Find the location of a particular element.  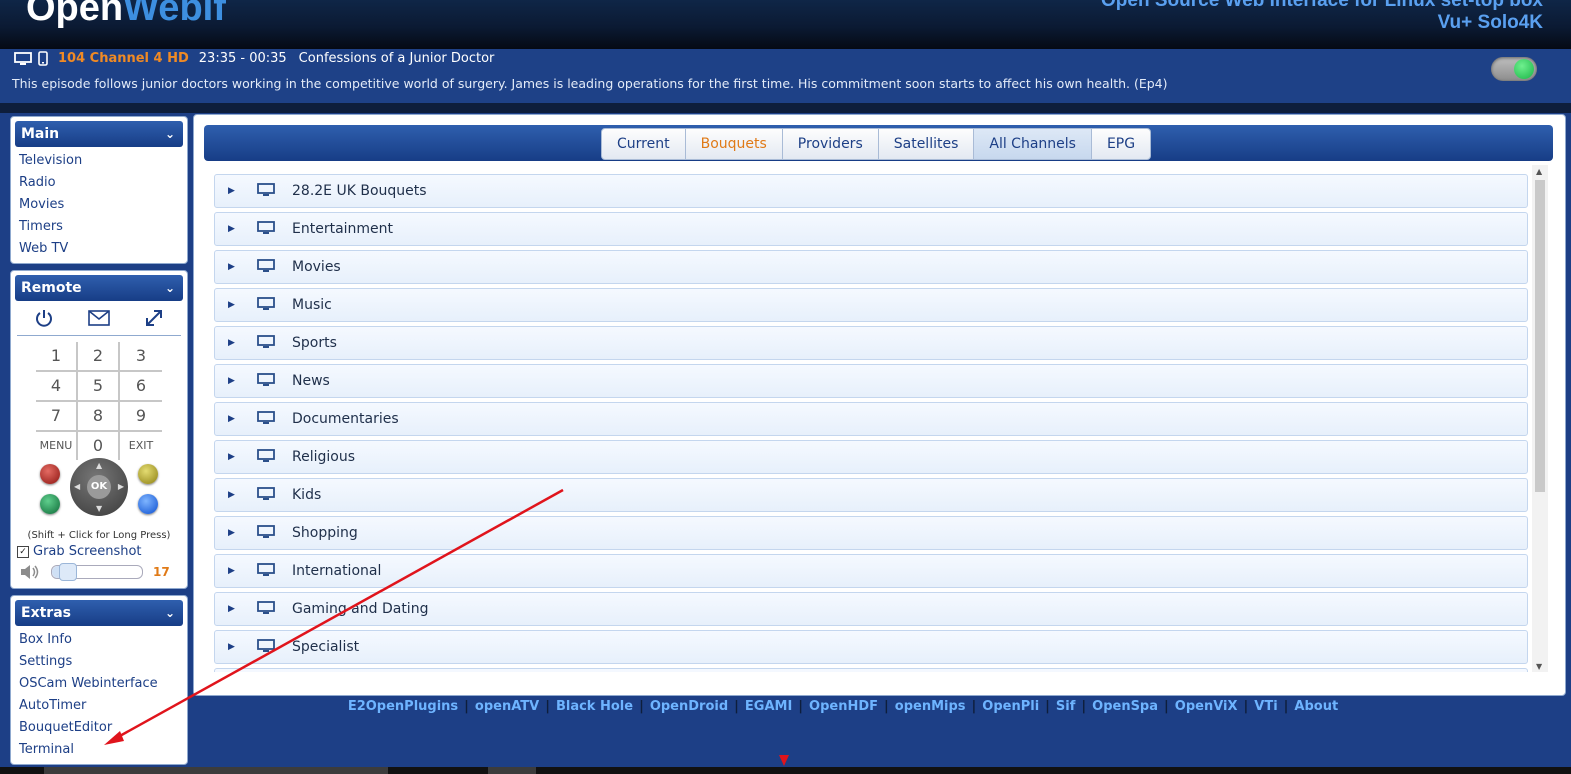

extras-panel-header: Extras ⌄ is located at coordinates (99, 613).